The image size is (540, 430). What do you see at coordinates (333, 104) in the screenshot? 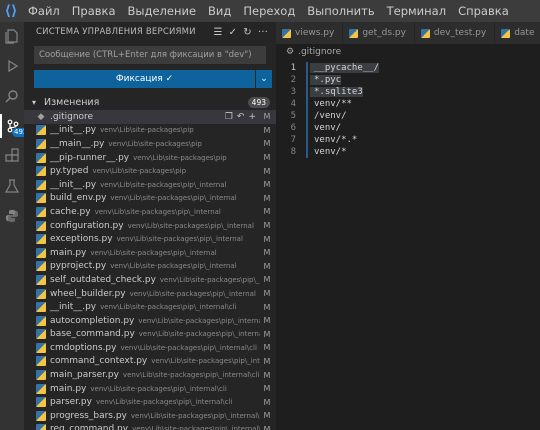
I see `code-text: venv/**` at bounding box center [333, 104].